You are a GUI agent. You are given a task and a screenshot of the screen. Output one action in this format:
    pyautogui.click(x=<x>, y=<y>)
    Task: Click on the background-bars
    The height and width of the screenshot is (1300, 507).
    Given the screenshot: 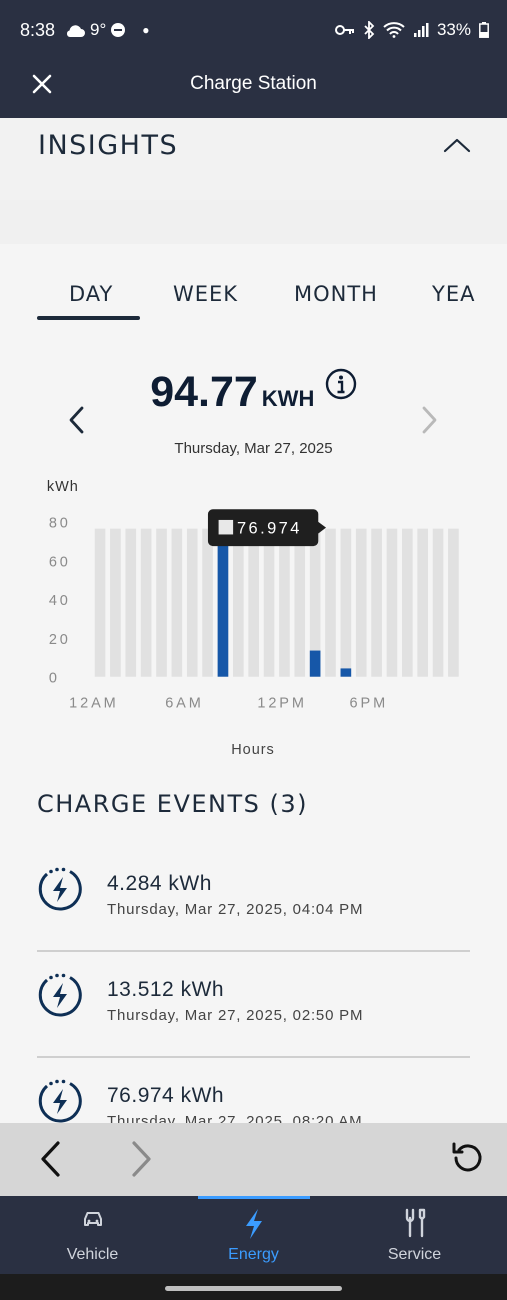 What is the action you would take?
    pyautogui.click(x=276, y=602)
    